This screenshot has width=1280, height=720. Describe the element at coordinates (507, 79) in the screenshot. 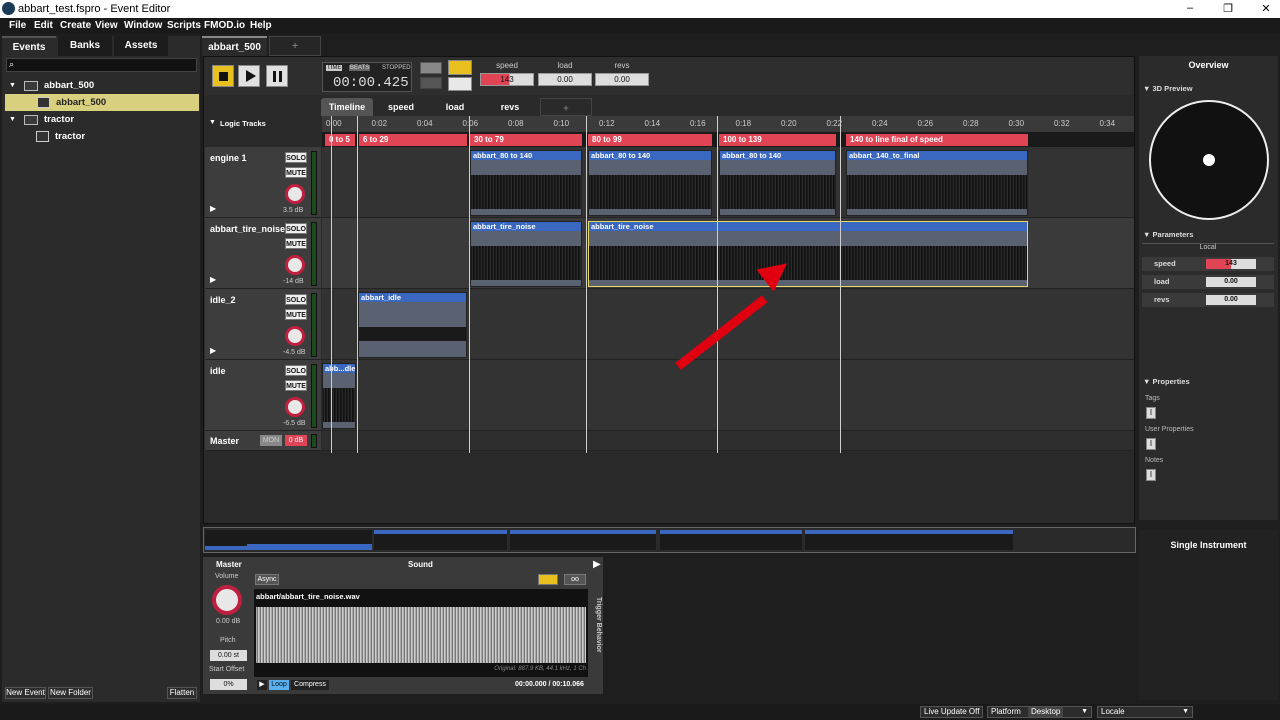

I see `param-speed-slider: 143` at that location.